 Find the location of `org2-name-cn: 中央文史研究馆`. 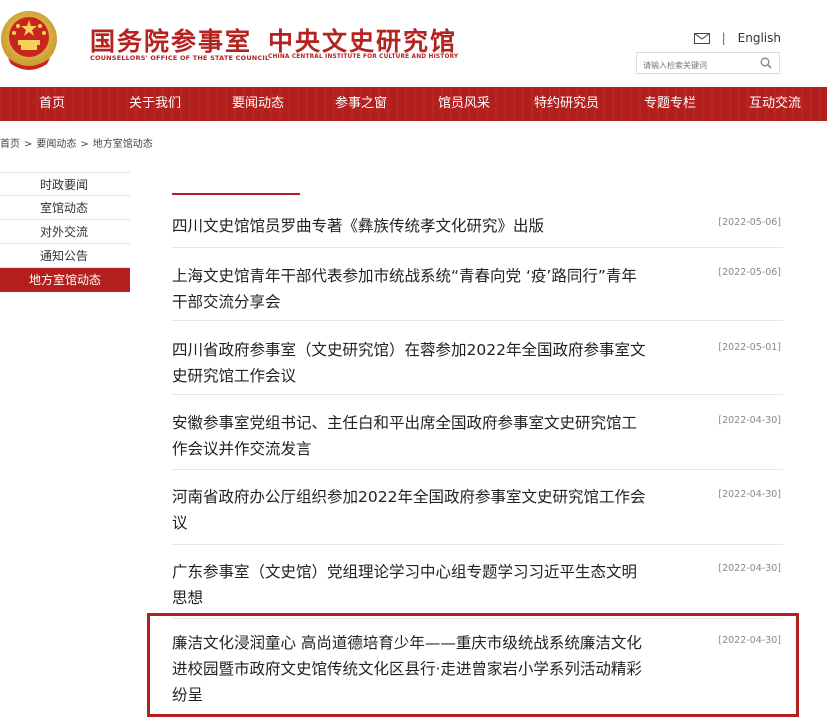

org2-name-cn: 中央文史研究馆 is located at coordinates (362, 40).